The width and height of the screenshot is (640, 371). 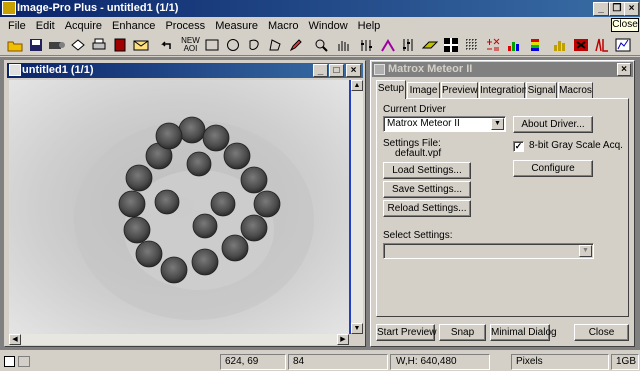 I want to click on gray-scale-label: 8-bit Gray Scale Acq., so click(x=576, y=145).